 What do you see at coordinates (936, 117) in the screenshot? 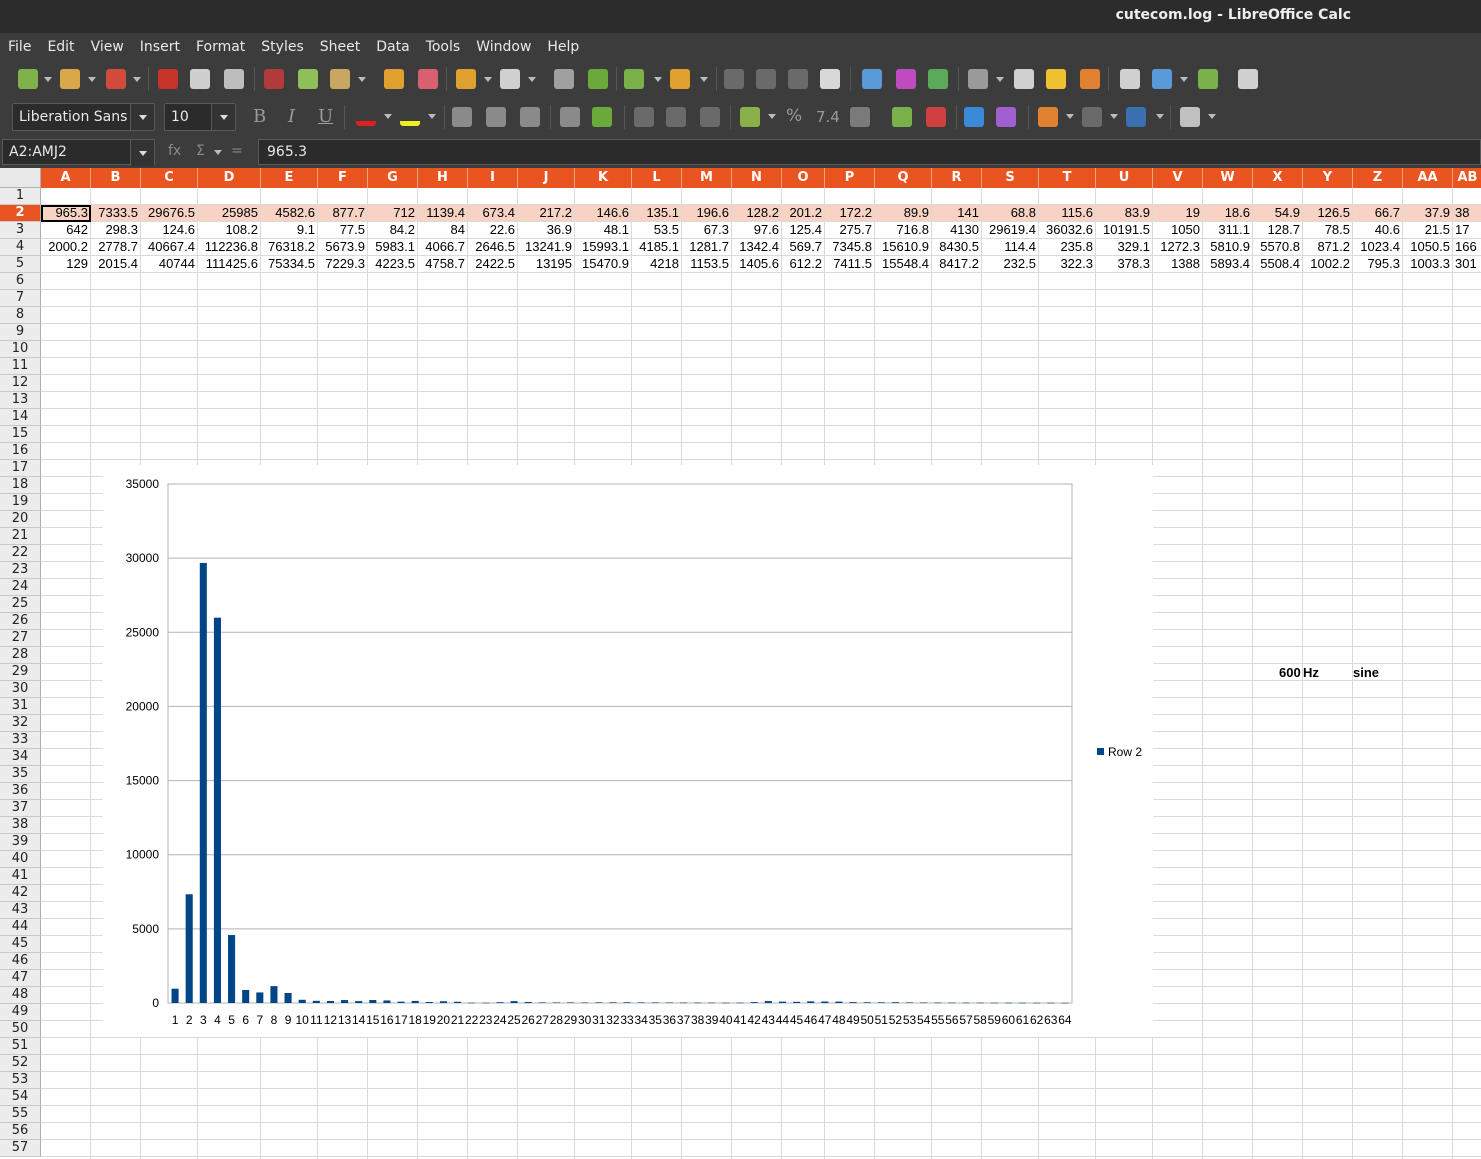
I see `delete-decimal-icon` at bounding box center [936, 117].